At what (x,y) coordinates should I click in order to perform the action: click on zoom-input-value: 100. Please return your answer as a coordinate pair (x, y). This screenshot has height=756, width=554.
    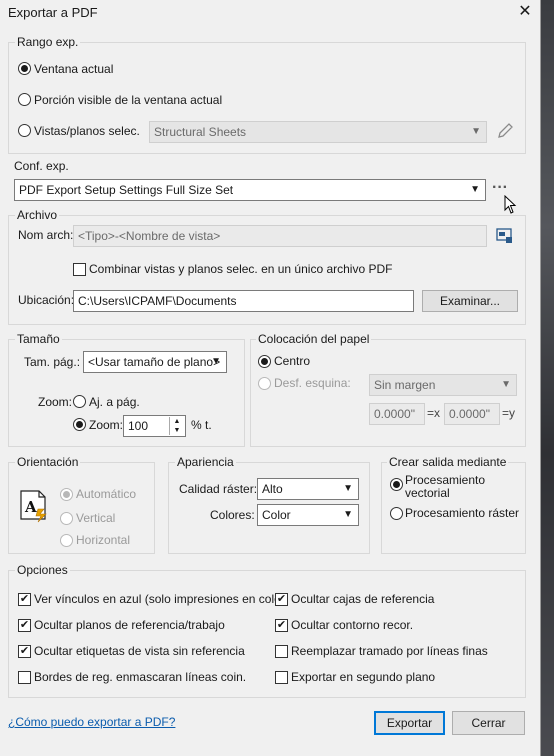
    Looking at the image, I should click on (138, 426).